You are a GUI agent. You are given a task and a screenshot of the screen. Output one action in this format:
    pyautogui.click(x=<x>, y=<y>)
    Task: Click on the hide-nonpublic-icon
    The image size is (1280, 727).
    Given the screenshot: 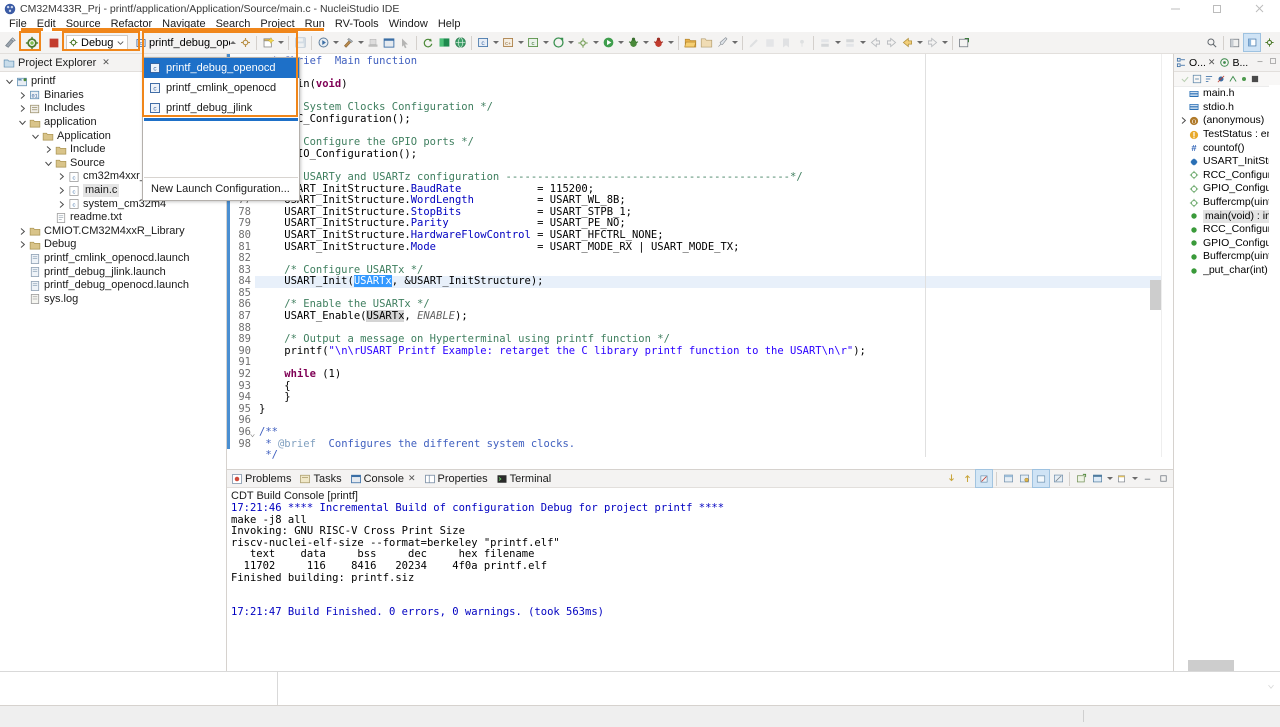 What is the action you would take?
    pyautogui.click(x=1244, y=79)
    